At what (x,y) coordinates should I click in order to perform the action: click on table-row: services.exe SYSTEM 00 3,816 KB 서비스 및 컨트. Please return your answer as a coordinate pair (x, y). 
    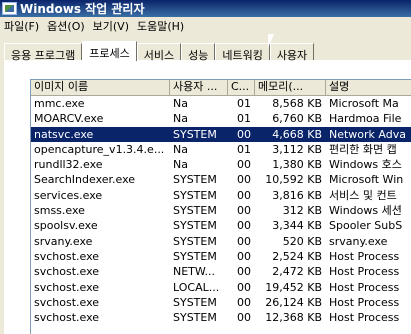
    Looking at the image, I should click on (221, 195).